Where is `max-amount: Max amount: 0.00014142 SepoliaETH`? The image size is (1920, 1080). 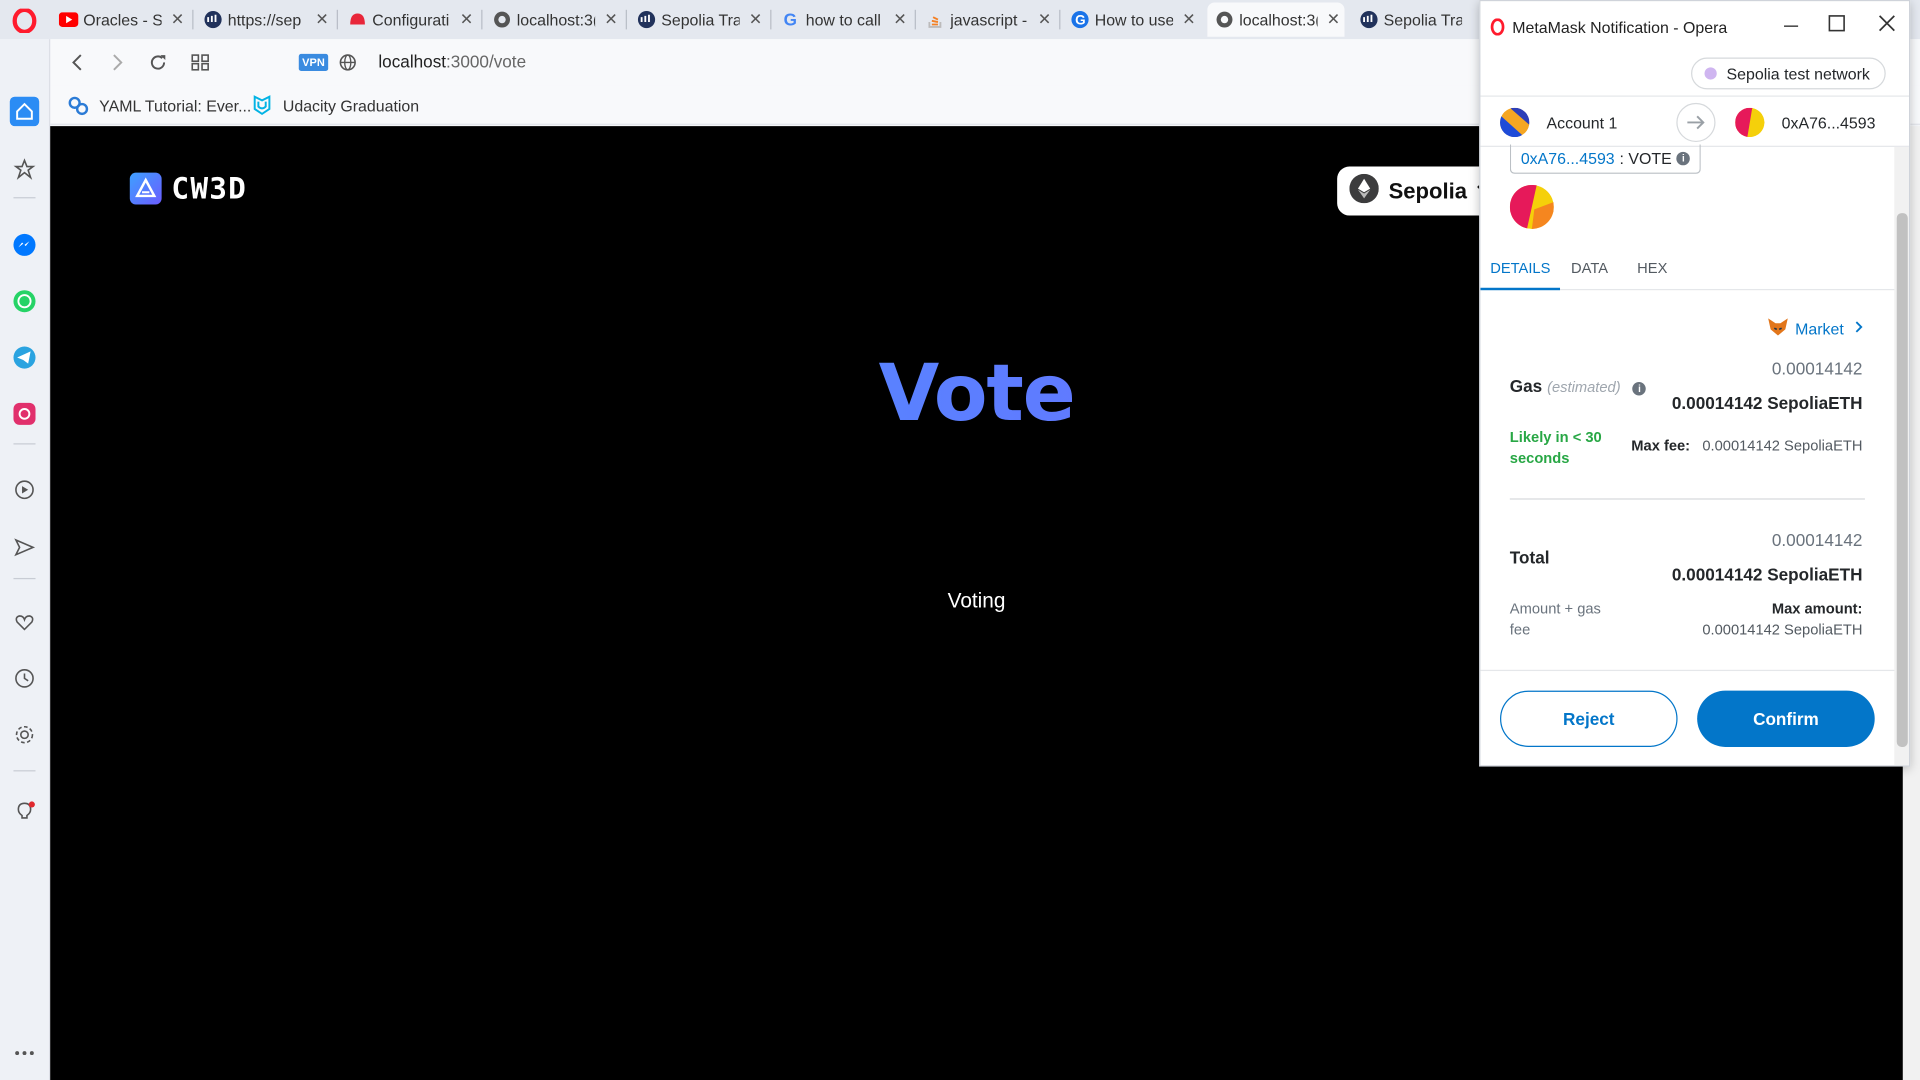 max-amount: Max amount: 0.00014142 SepoliaETH is located at coordinates (1782, 620).